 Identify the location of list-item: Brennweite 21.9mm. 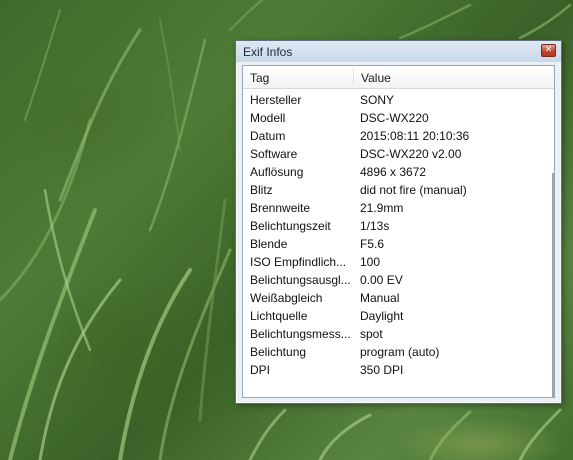
(398, 208).